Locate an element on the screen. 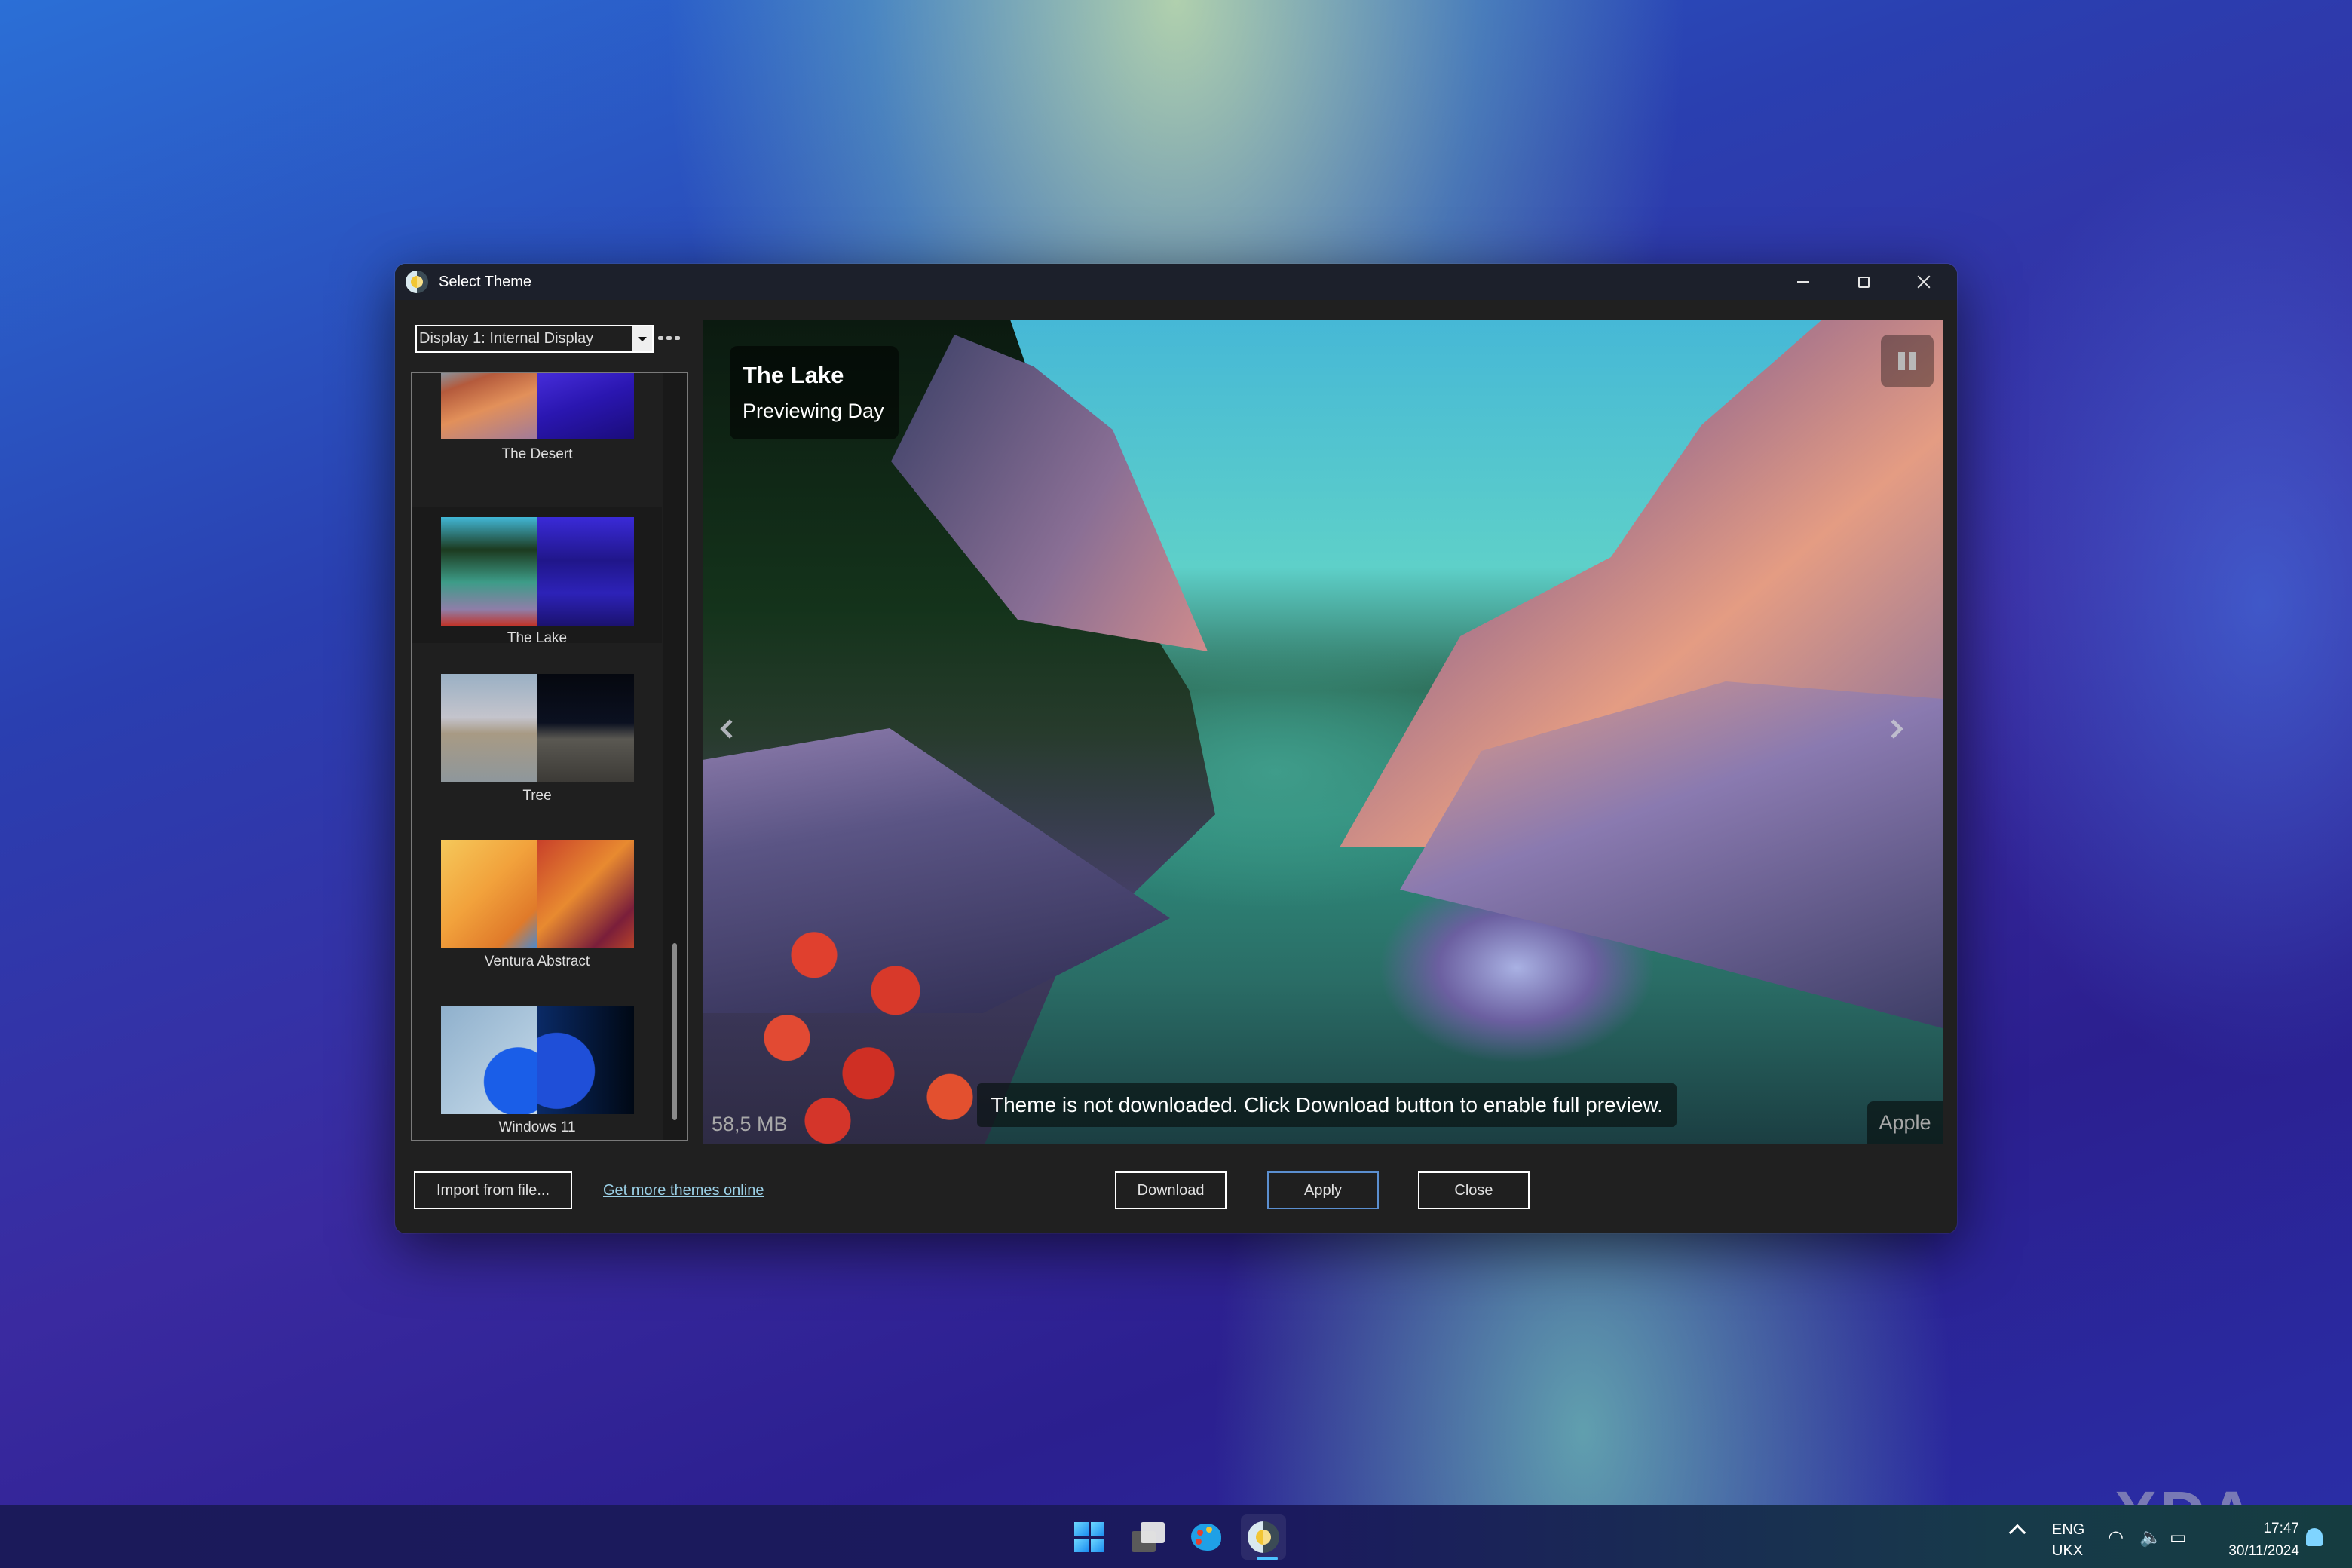  wifi-icon: ◠ is located at coordinates (2116, 1537).